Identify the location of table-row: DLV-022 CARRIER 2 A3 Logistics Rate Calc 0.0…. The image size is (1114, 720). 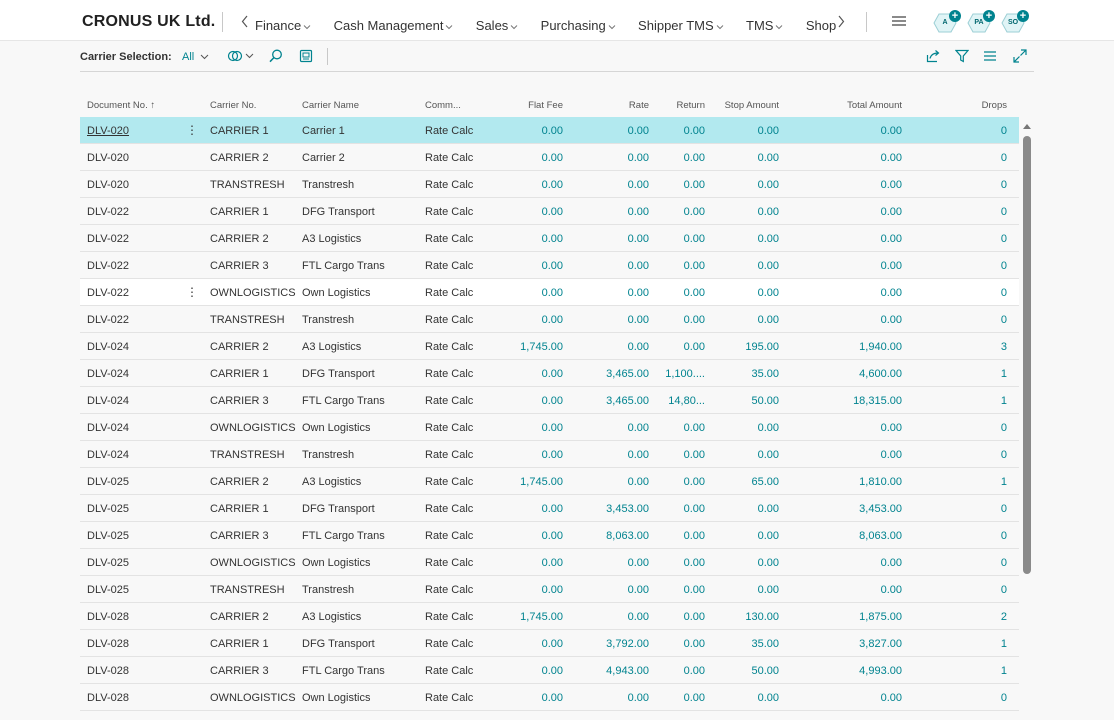
(549, 238).